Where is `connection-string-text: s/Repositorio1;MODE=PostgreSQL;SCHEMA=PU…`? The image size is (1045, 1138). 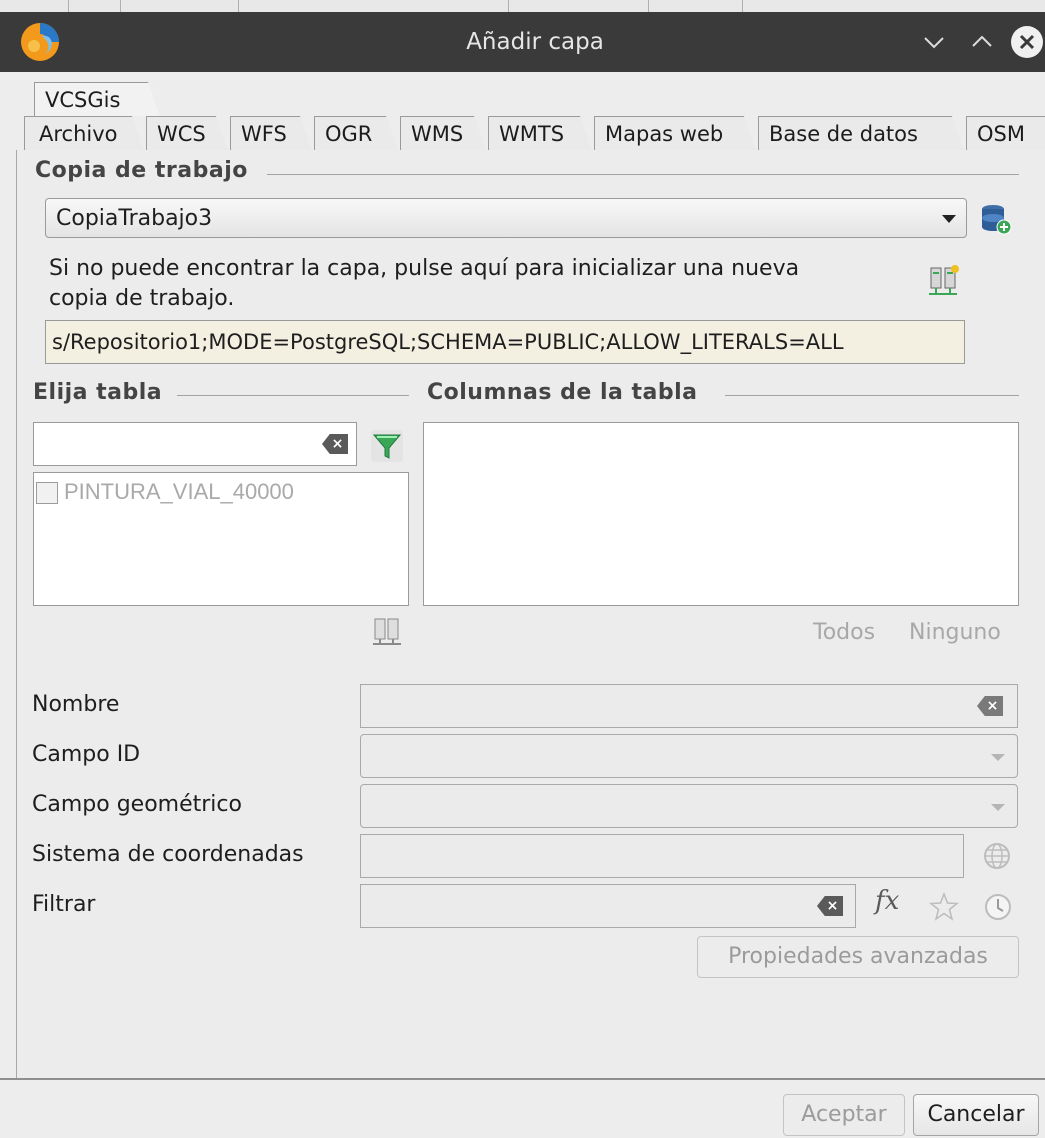 connection-string-text: s/Repositorio1;MODE=PostgreSQL;SCHEMA=PU… is located at coordinates (448, 342).